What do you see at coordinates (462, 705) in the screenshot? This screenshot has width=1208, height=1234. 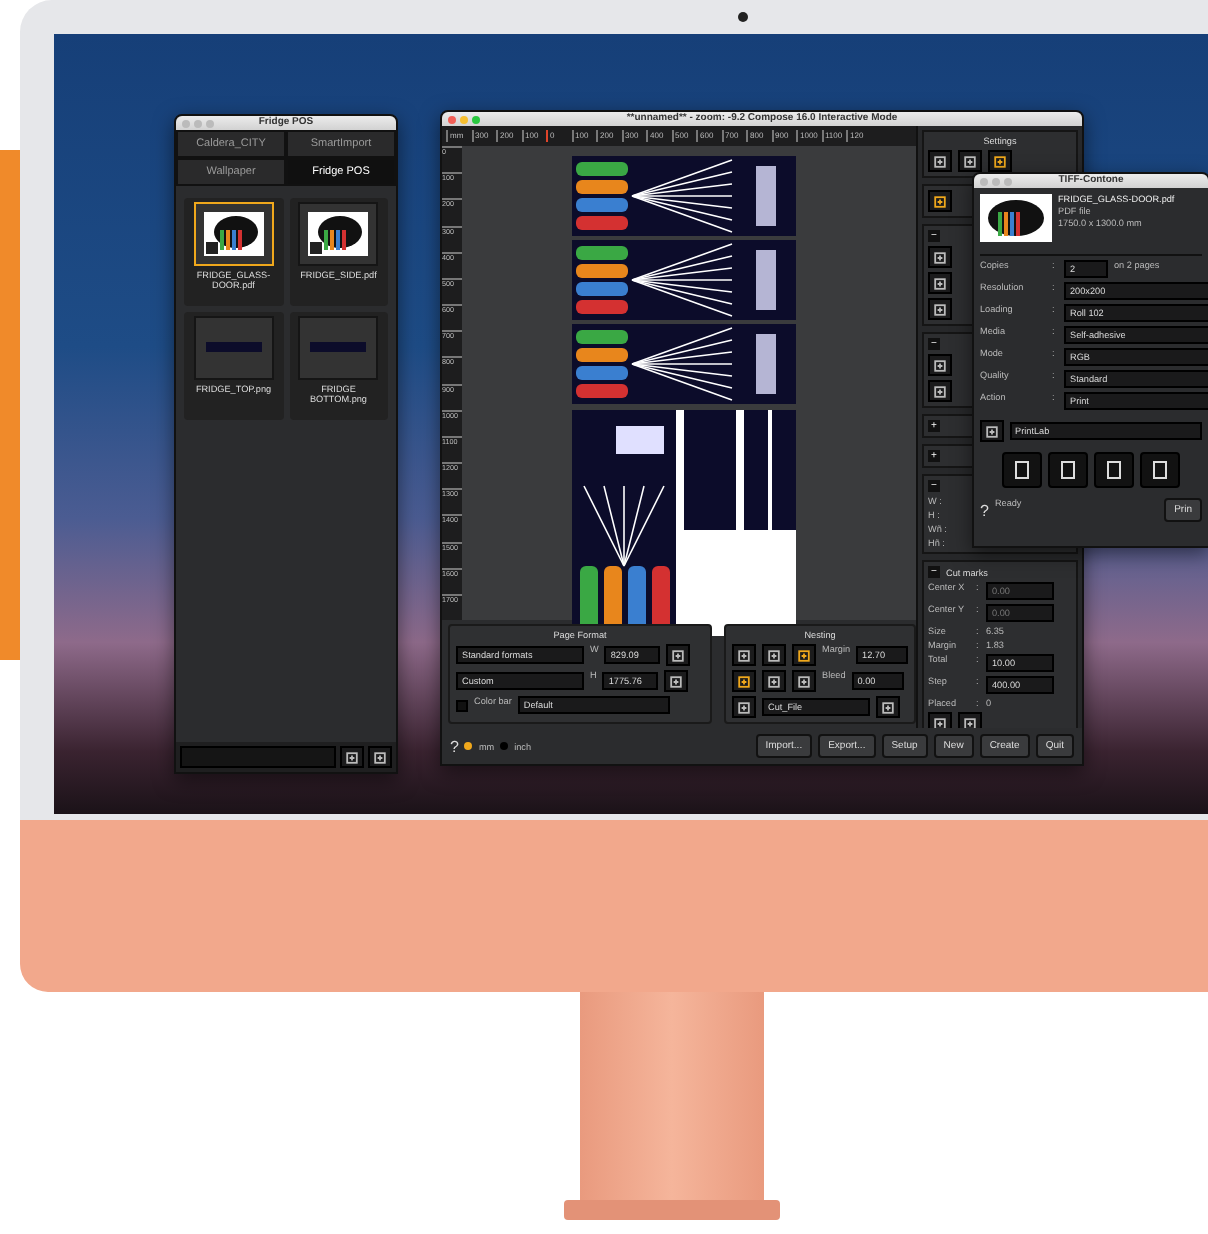 I see `color-bar-checkbox` at bounding box center [462, 705].